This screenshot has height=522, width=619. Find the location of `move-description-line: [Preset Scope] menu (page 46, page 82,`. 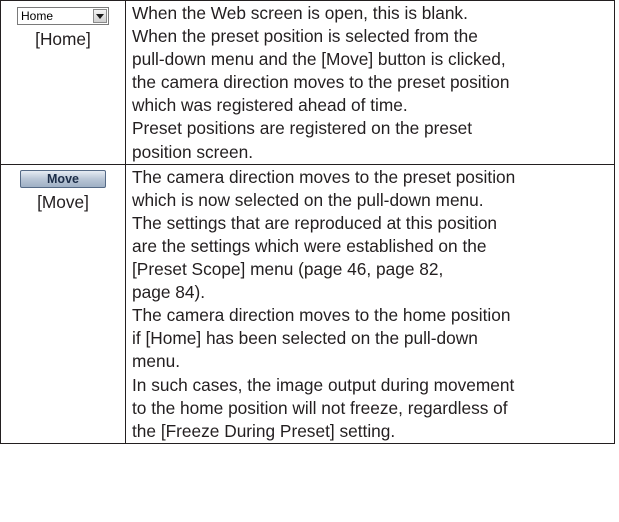

move-description-line: [Preset Scope] menu (page 46, page 82, is located at coordinates (288, 269).